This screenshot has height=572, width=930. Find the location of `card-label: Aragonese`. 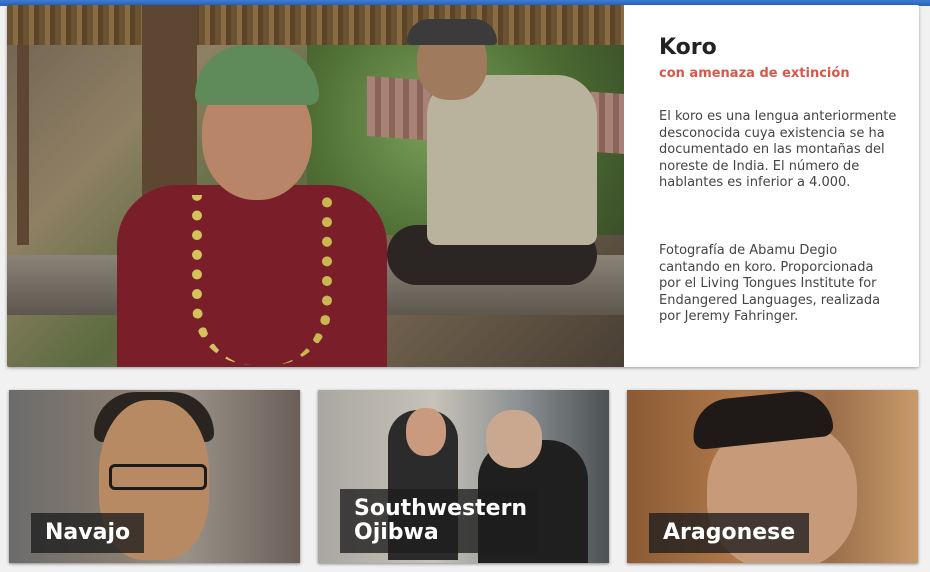

card-label: Aragonese is located at coordinates (729, 533).